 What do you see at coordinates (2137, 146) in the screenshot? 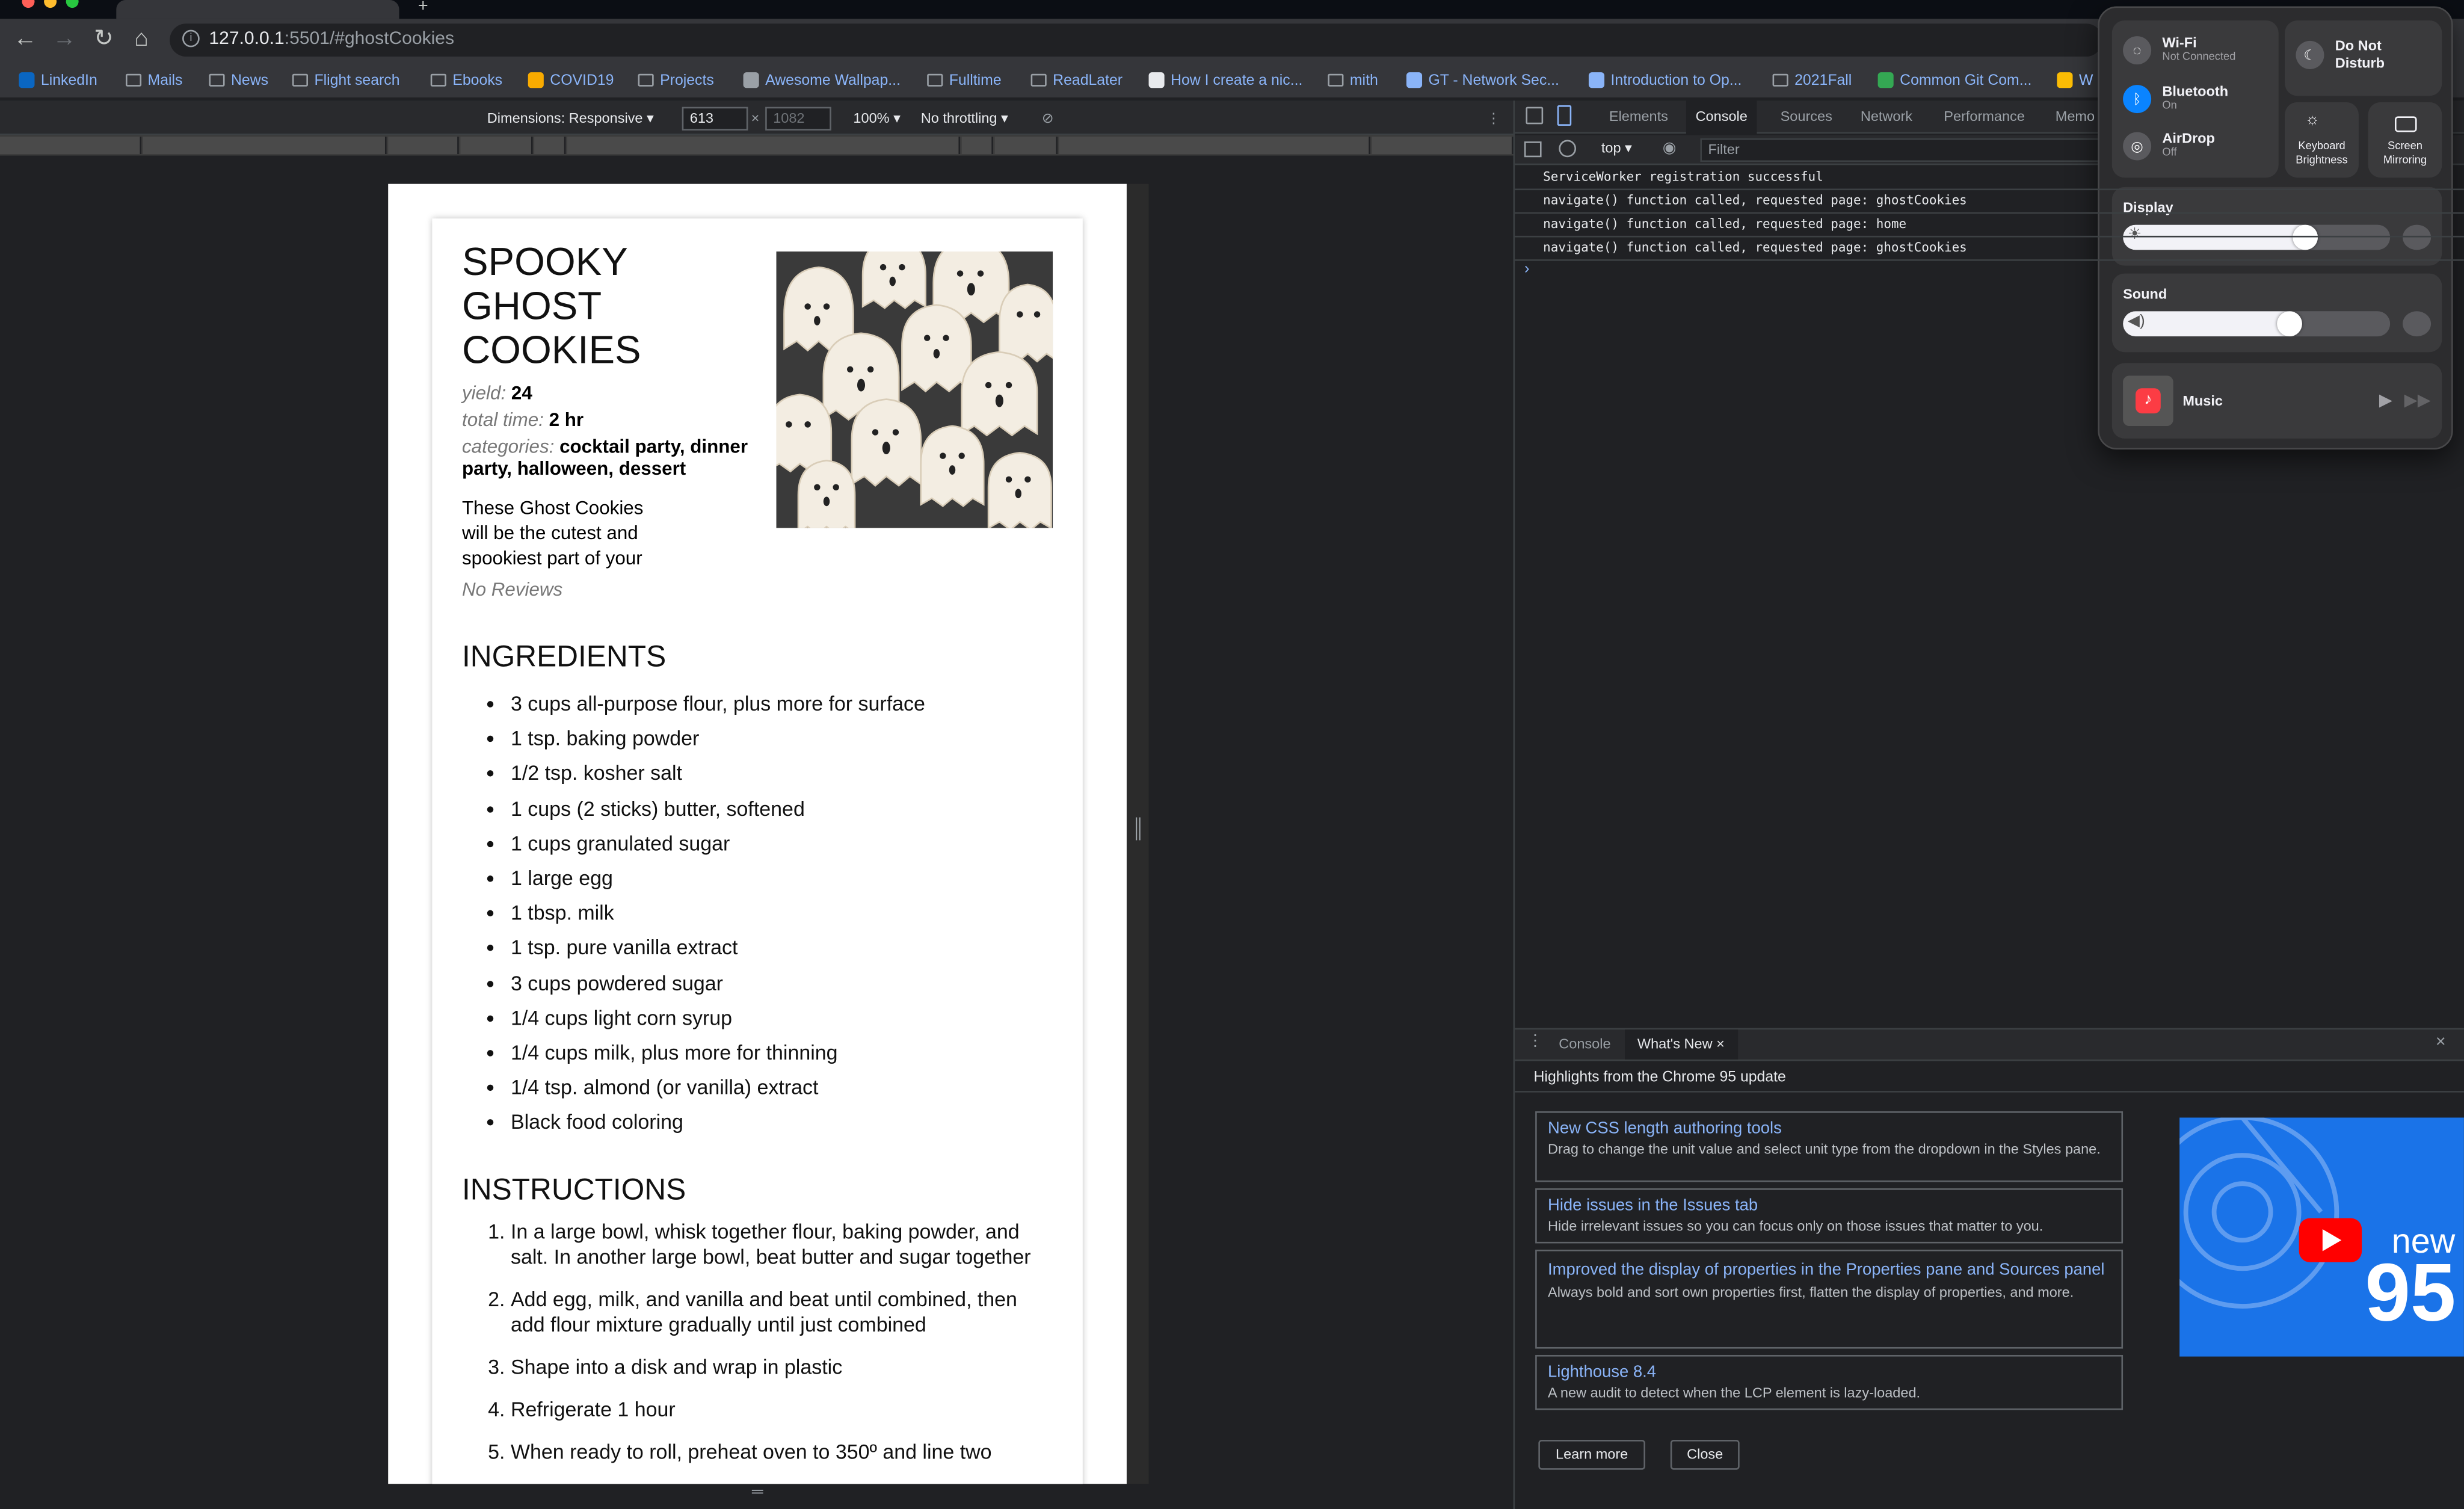
I see `airdrop-icon: ◎` at bounding box center [2137, 146].